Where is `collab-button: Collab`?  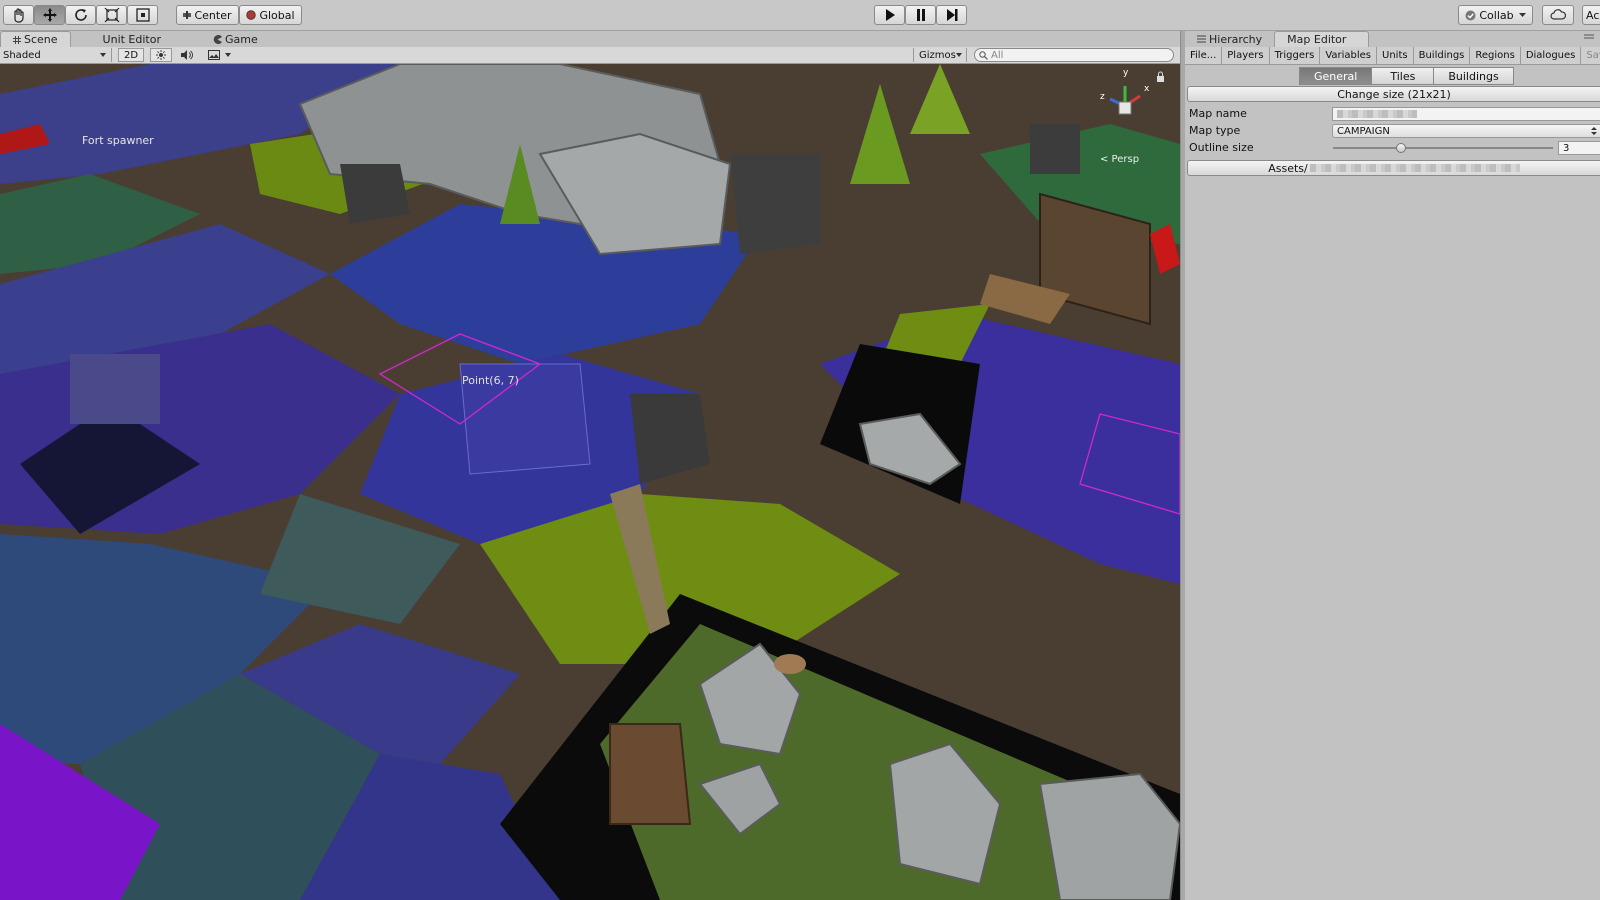
collab-button: Collab is located at coordinates (1495, 15).